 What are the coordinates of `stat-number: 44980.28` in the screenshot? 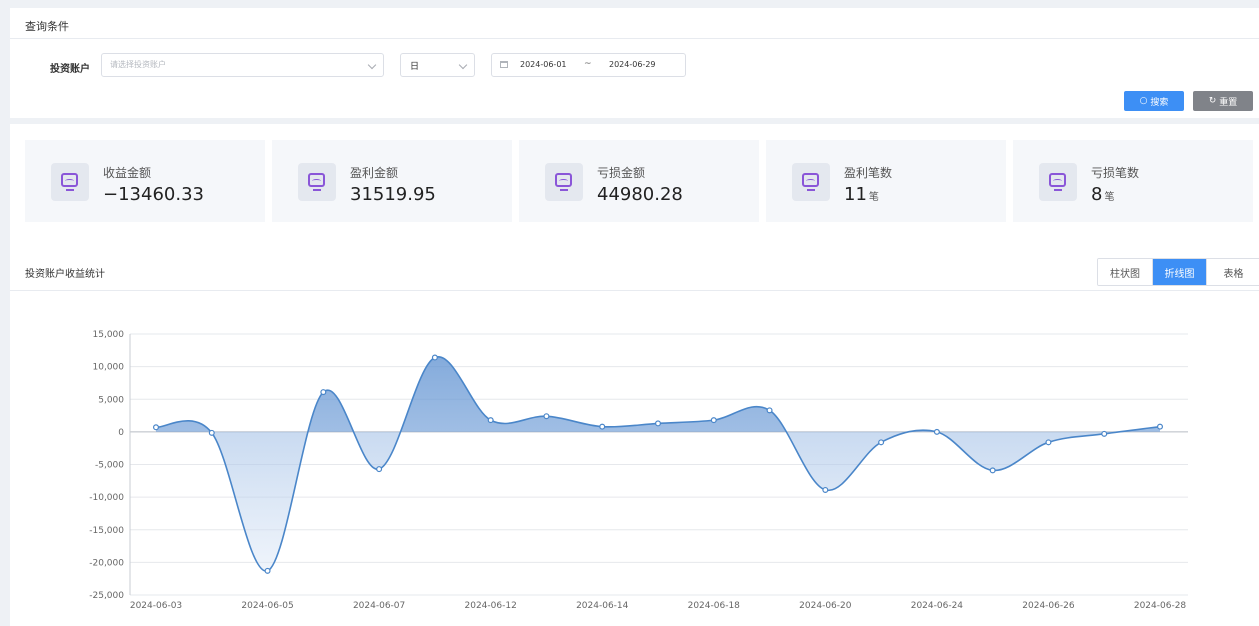 It's located at (640, 194).